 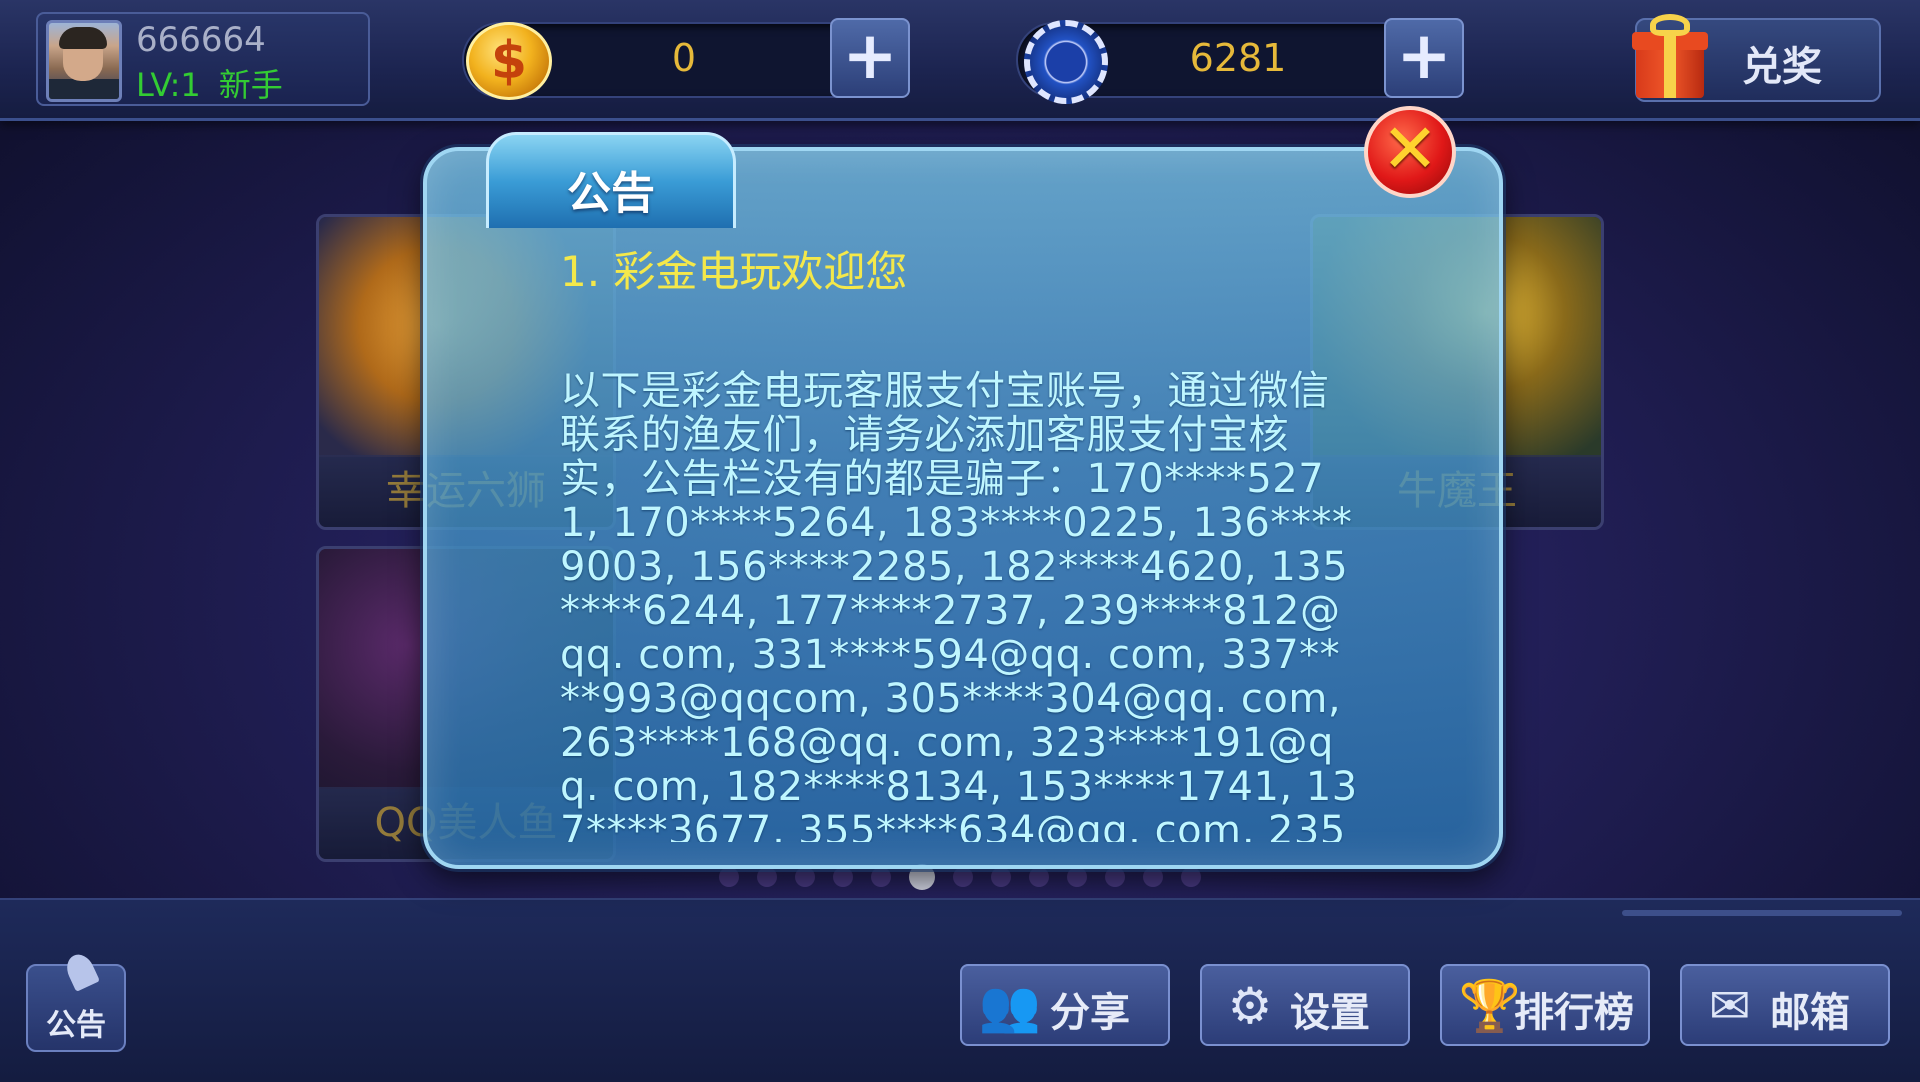 What do you see at coordinates (1730, 1006) in the screenshot?
I see `mail-icon: ✉` at bounding box center [1730, 1006].